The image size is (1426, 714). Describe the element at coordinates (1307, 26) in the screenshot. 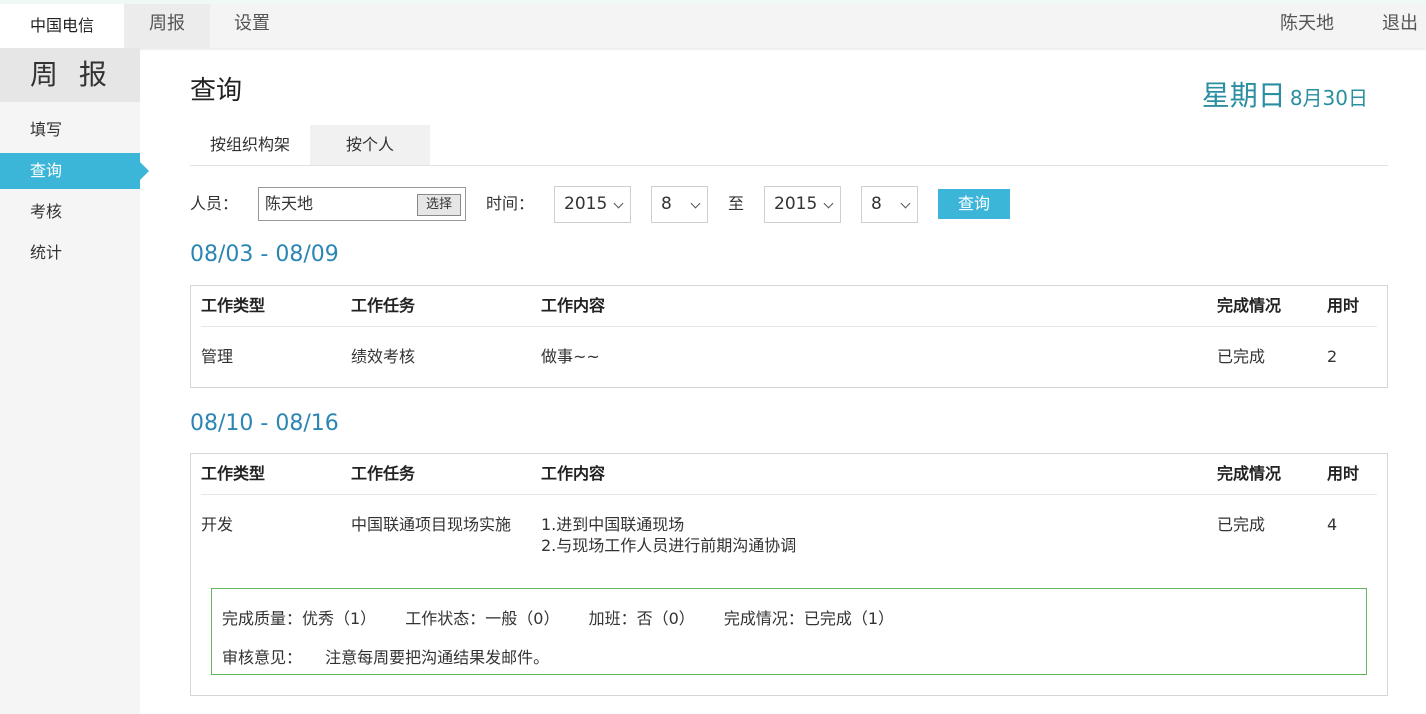

I see `user-name-link: 陈天地` at that location.